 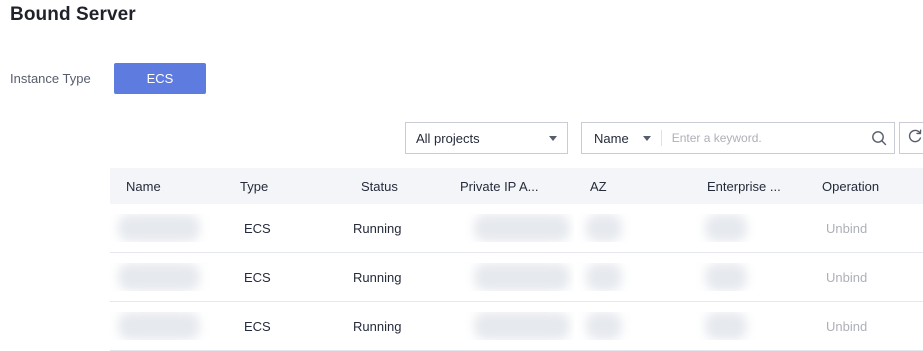 I want to click on refresh-button, so click(x=911, y=138).